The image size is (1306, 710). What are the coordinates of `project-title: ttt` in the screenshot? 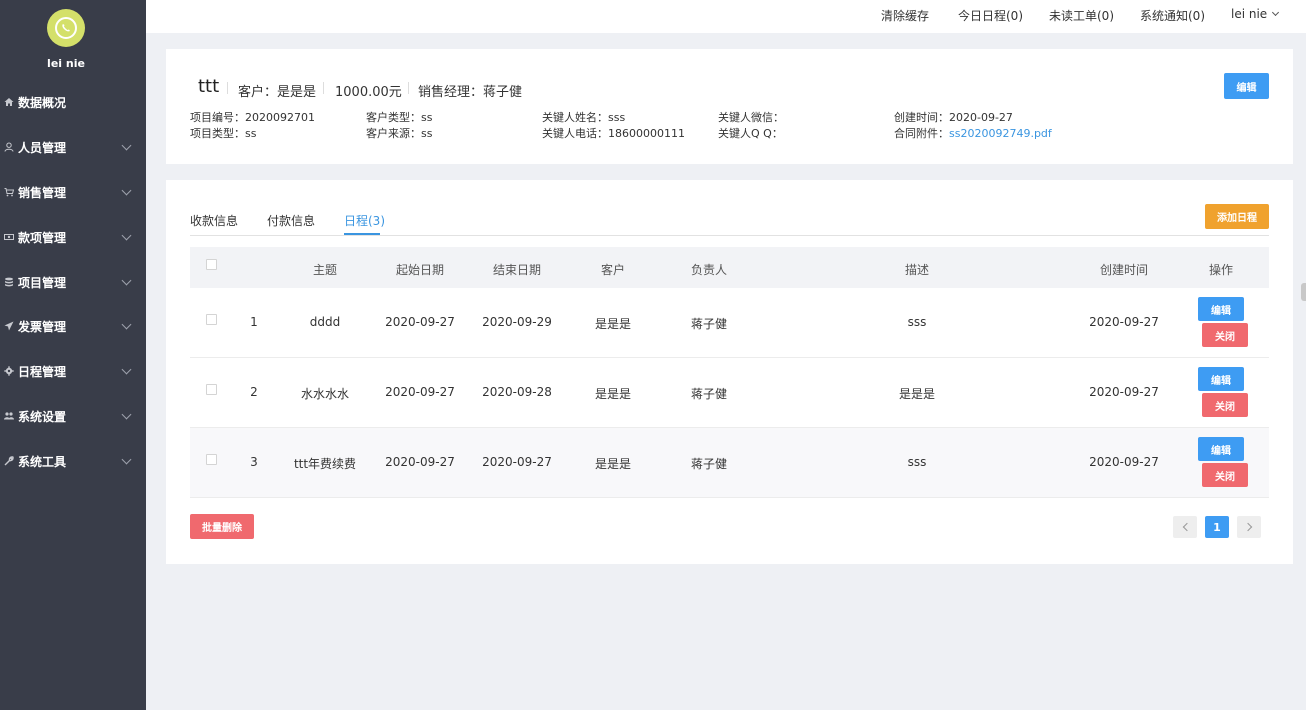 It's located at (209, 86).